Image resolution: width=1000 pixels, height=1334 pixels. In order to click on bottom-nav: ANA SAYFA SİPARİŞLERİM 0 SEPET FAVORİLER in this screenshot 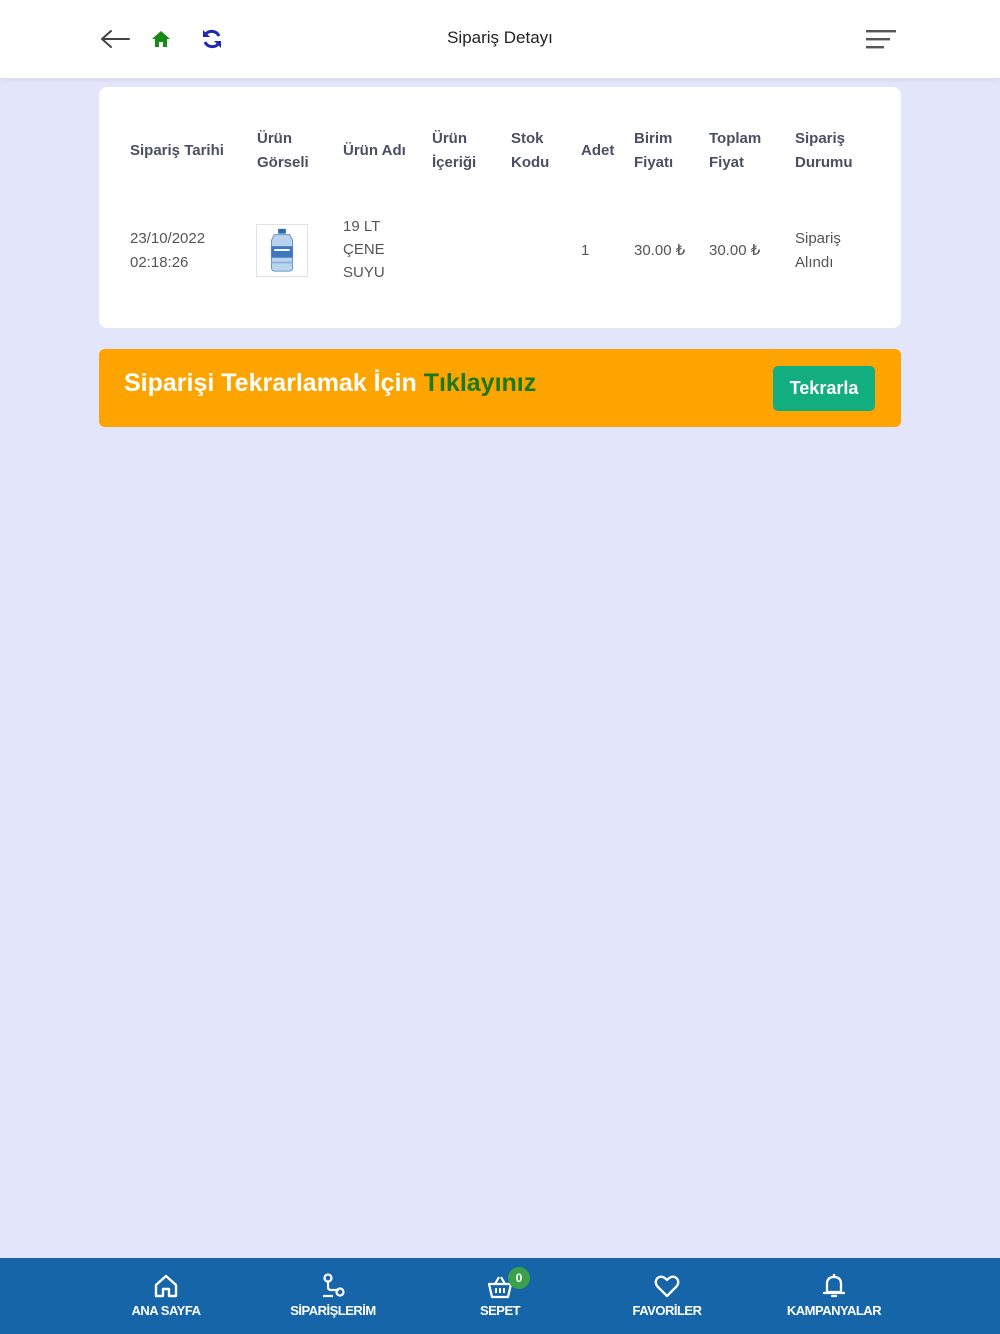, I will do `click(500, 1296)`.